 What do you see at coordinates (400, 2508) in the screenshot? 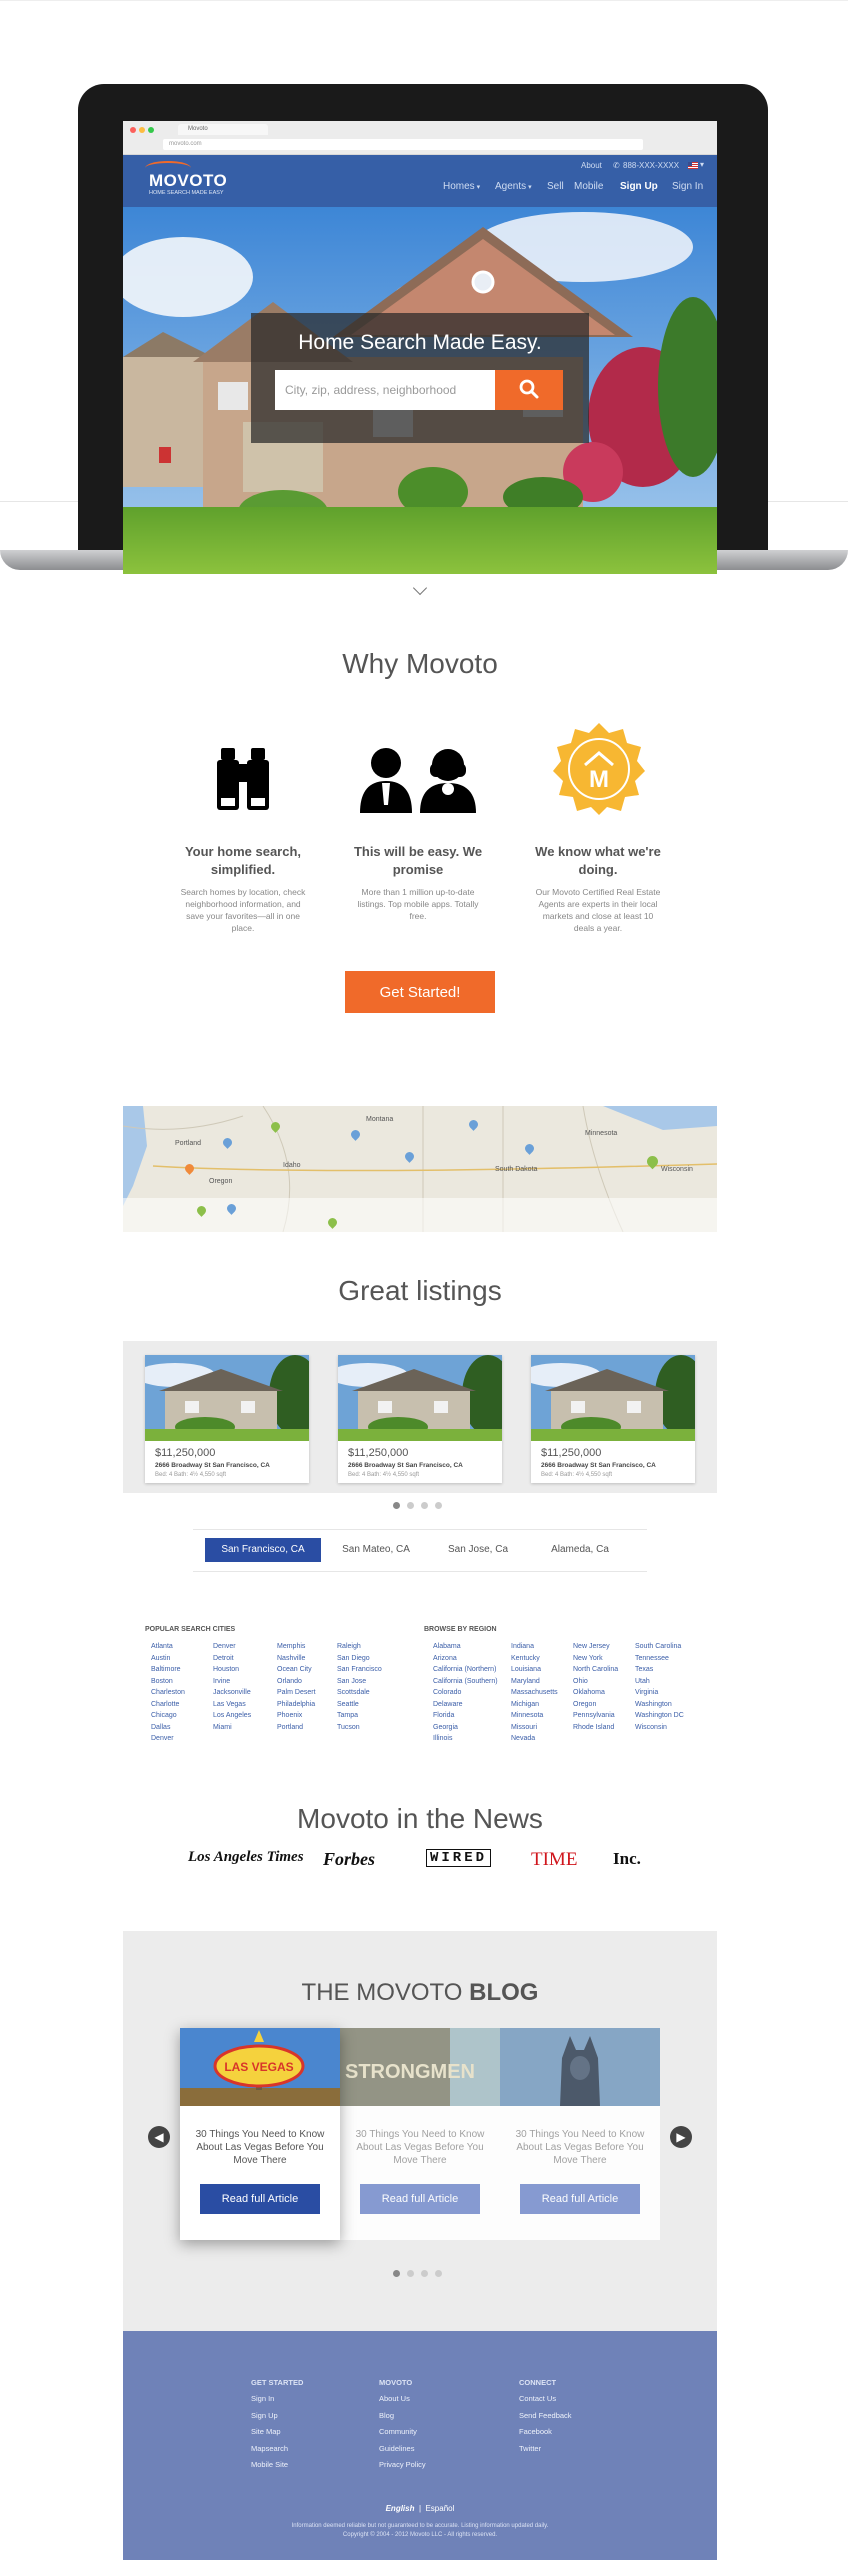
I see `lang-english: English` at bounding box center [400, 2508].